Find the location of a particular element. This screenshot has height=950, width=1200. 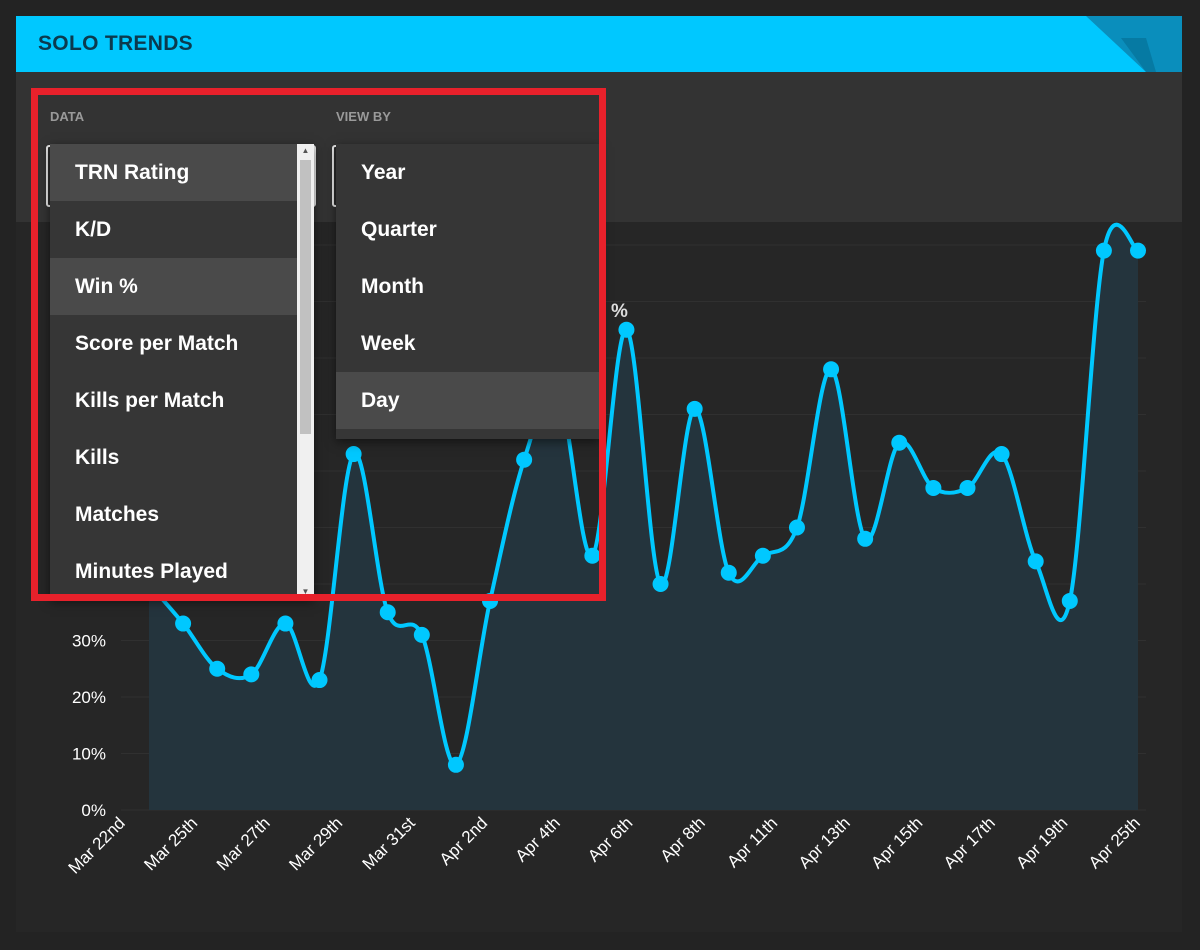

panel-header: SOLO TRENDS is located at coordinates (599, 44).